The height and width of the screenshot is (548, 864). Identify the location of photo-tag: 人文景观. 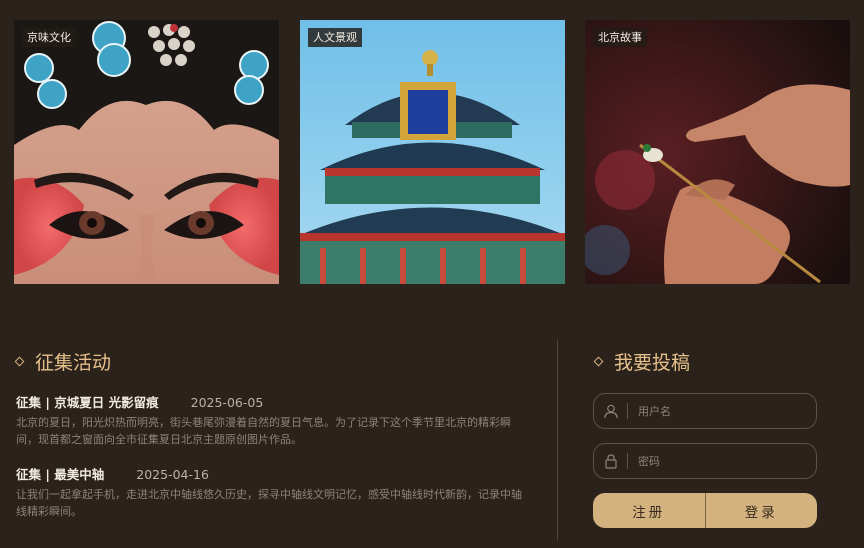
(335, 37).